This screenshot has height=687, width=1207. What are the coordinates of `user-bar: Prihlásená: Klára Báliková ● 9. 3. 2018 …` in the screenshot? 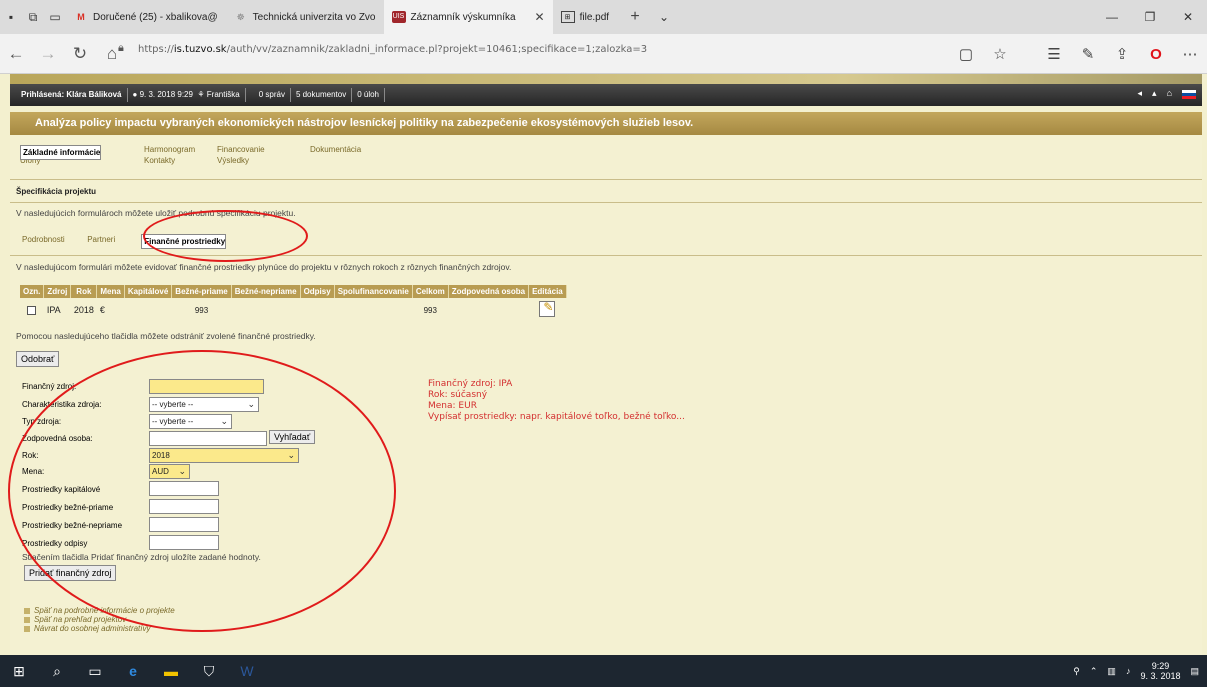 It's located at (606, 95).